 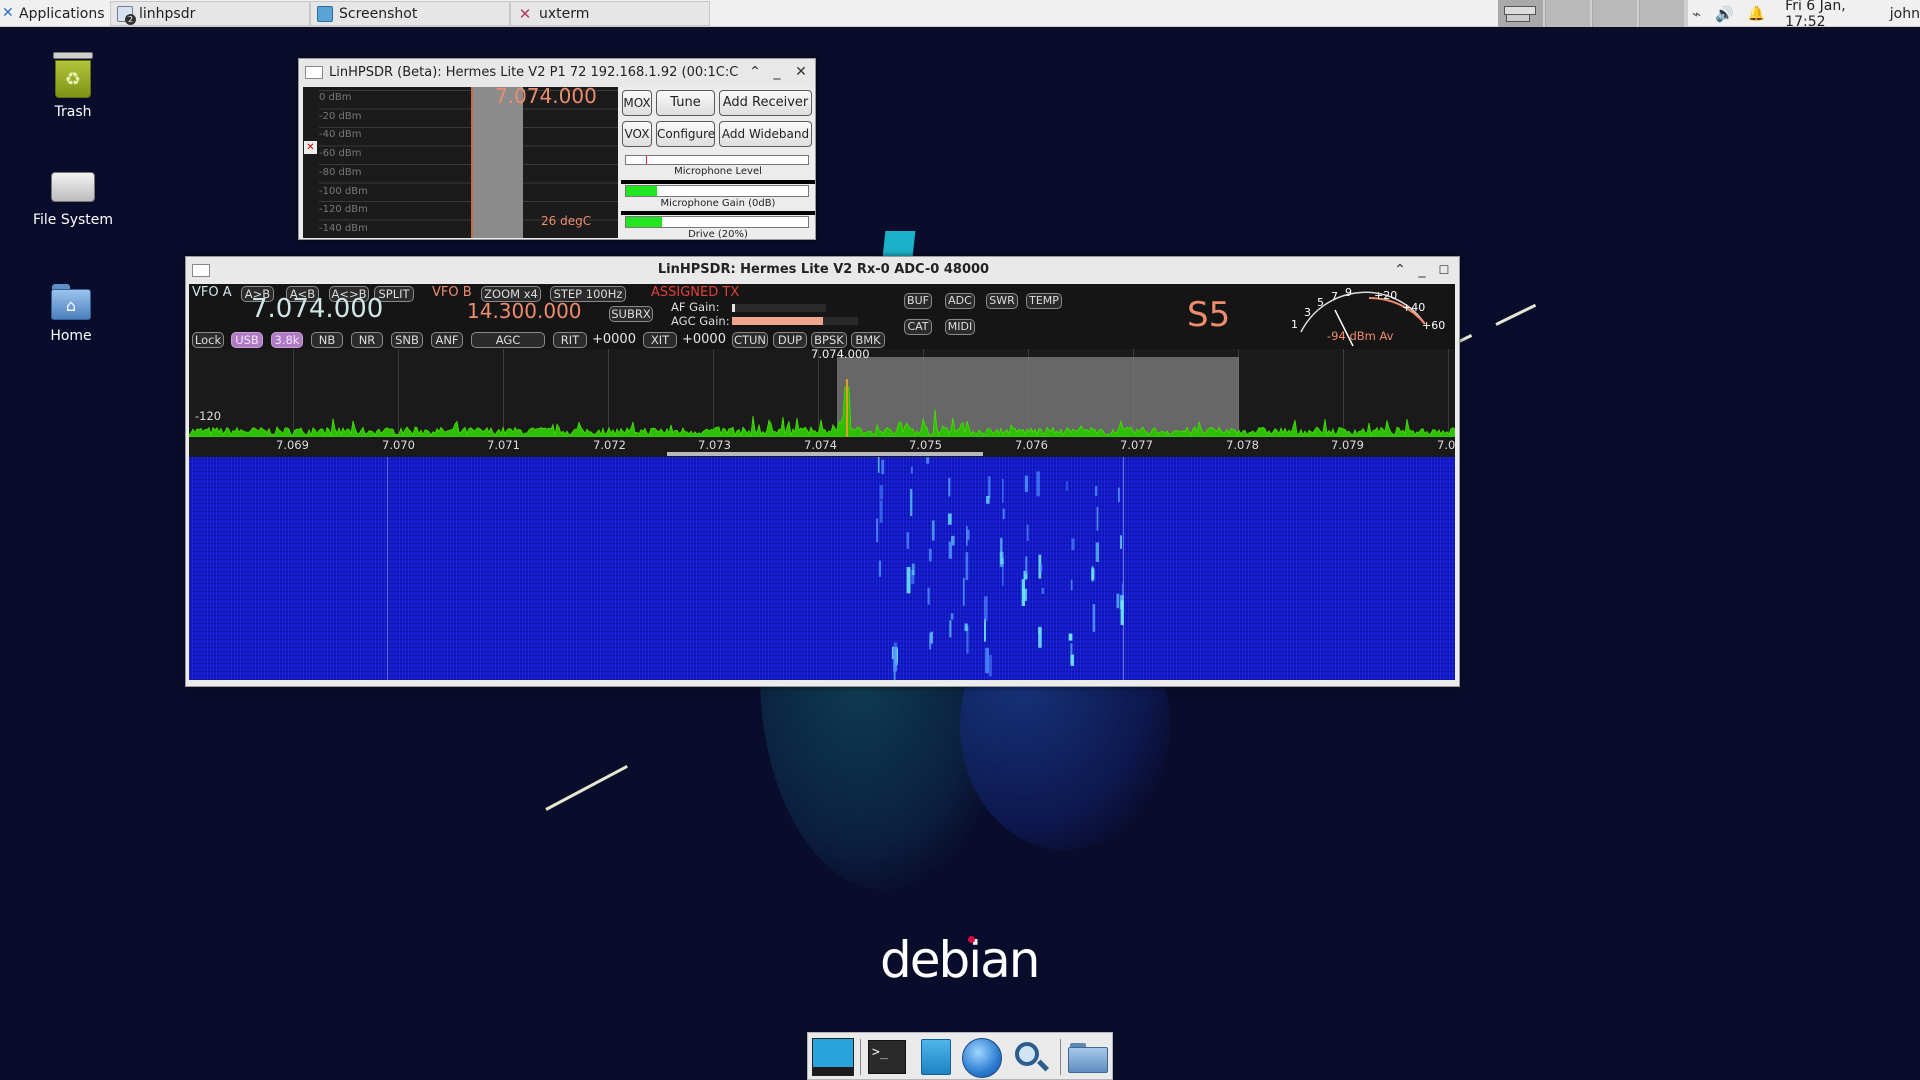 I want to click on close-button: ✕, so click(x=801, y=72).